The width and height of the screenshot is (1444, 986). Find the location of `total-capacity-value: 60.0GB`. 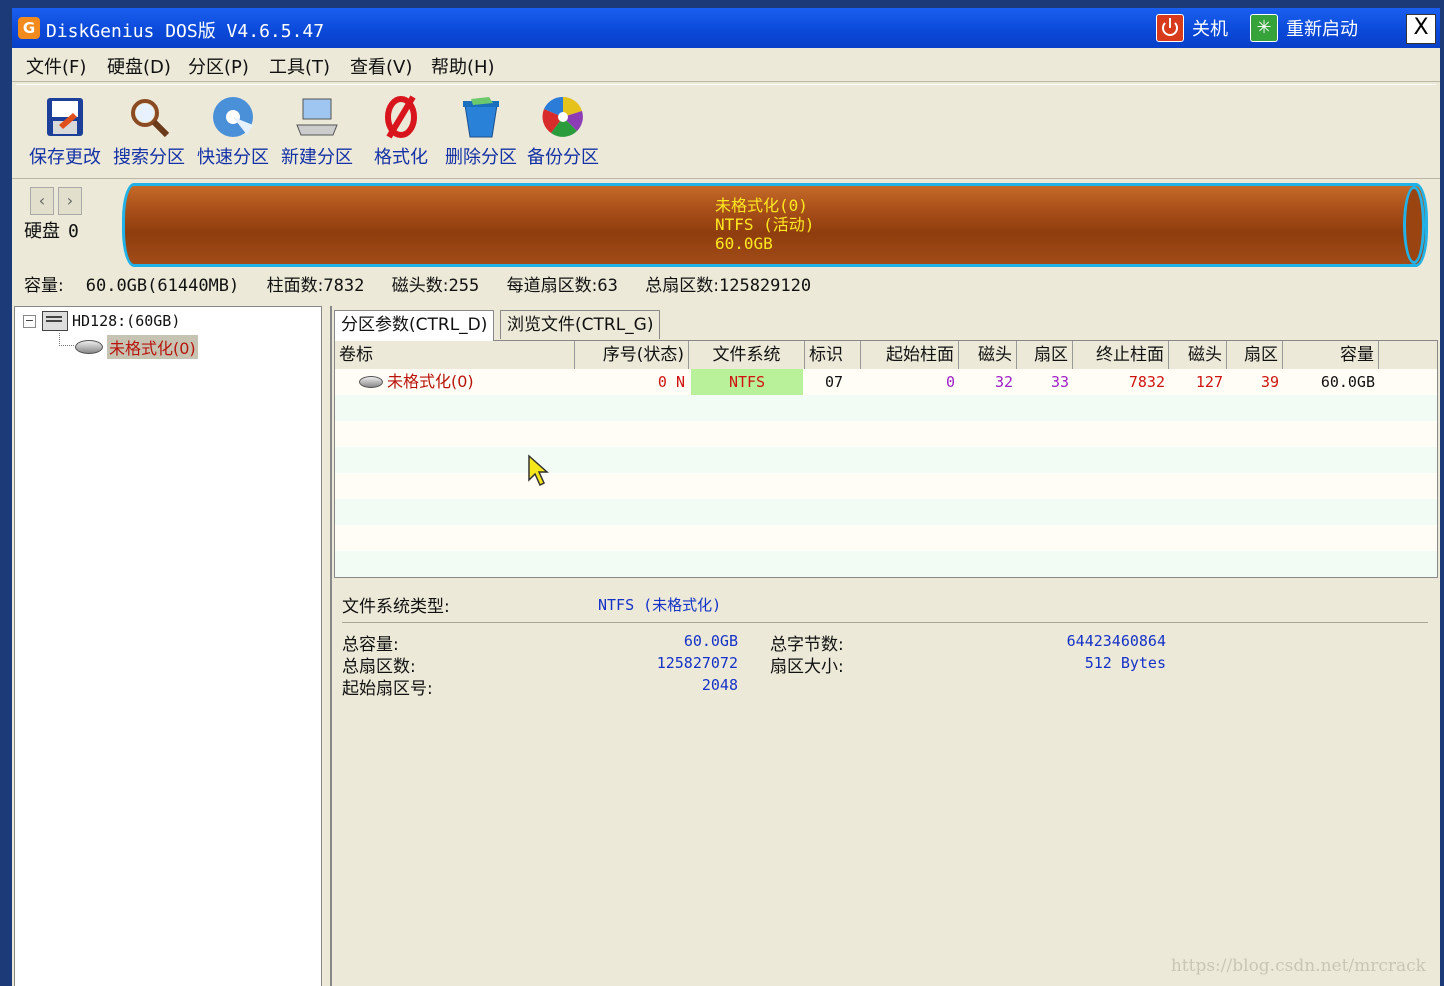

total-capacity-value: 60.0GB is located at coordinates (710, 641).